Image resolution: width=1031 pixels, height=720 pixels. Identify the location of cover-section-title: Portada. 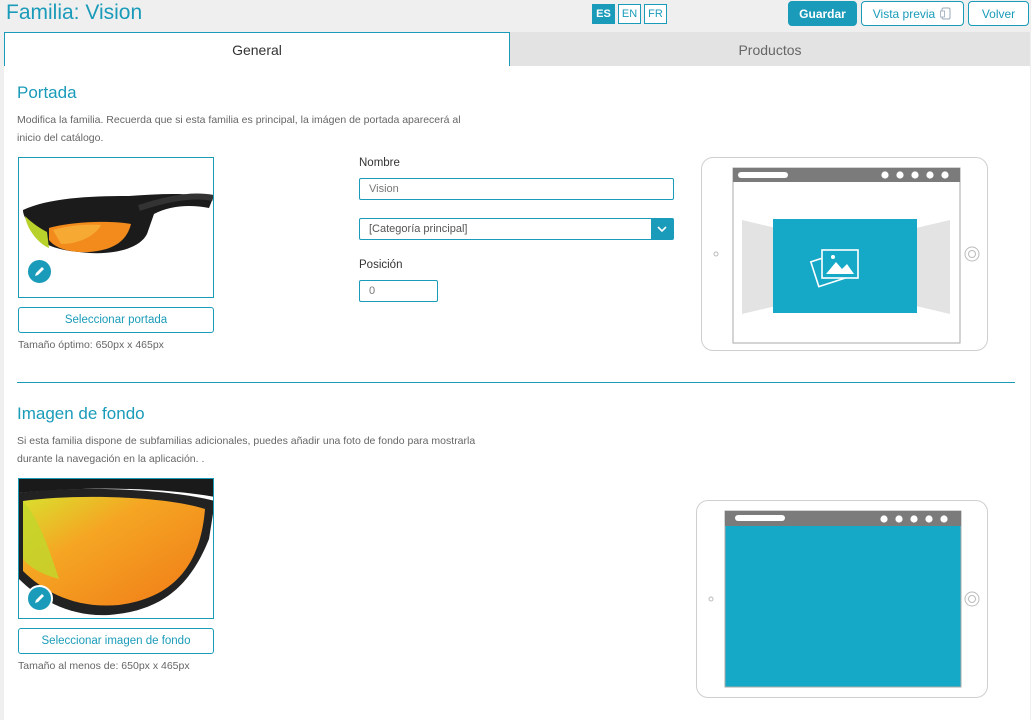
(47, 92).